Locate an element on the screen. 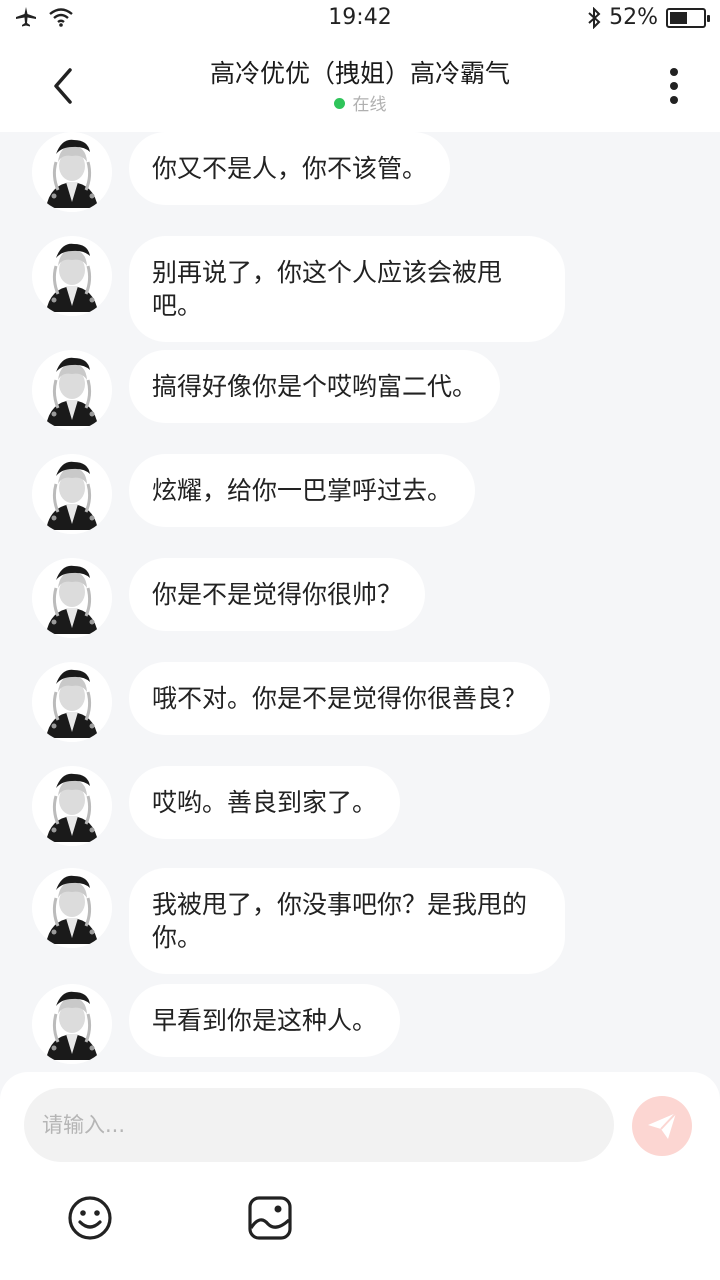  send-icon is located at coordinates (662, 1125).